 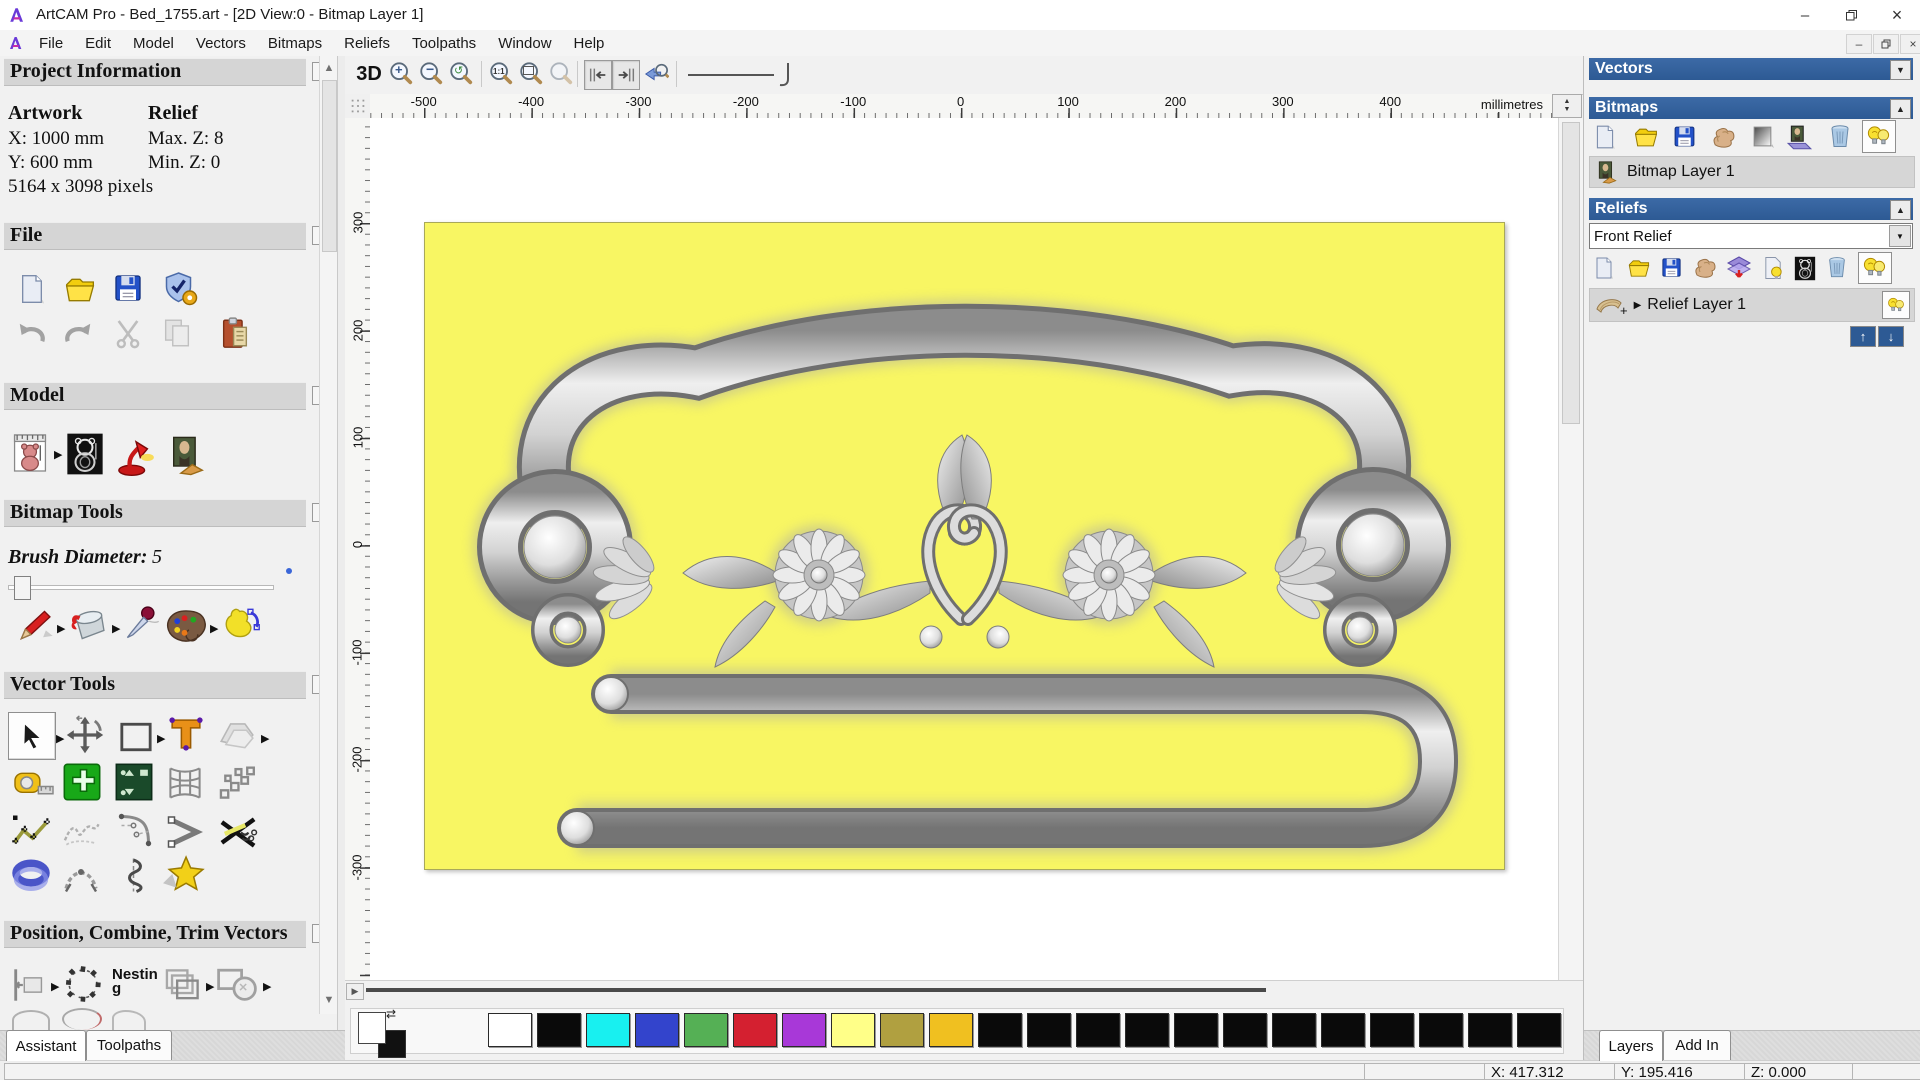 I want to click on menu-item: Edit, so click(x=98, y=43).